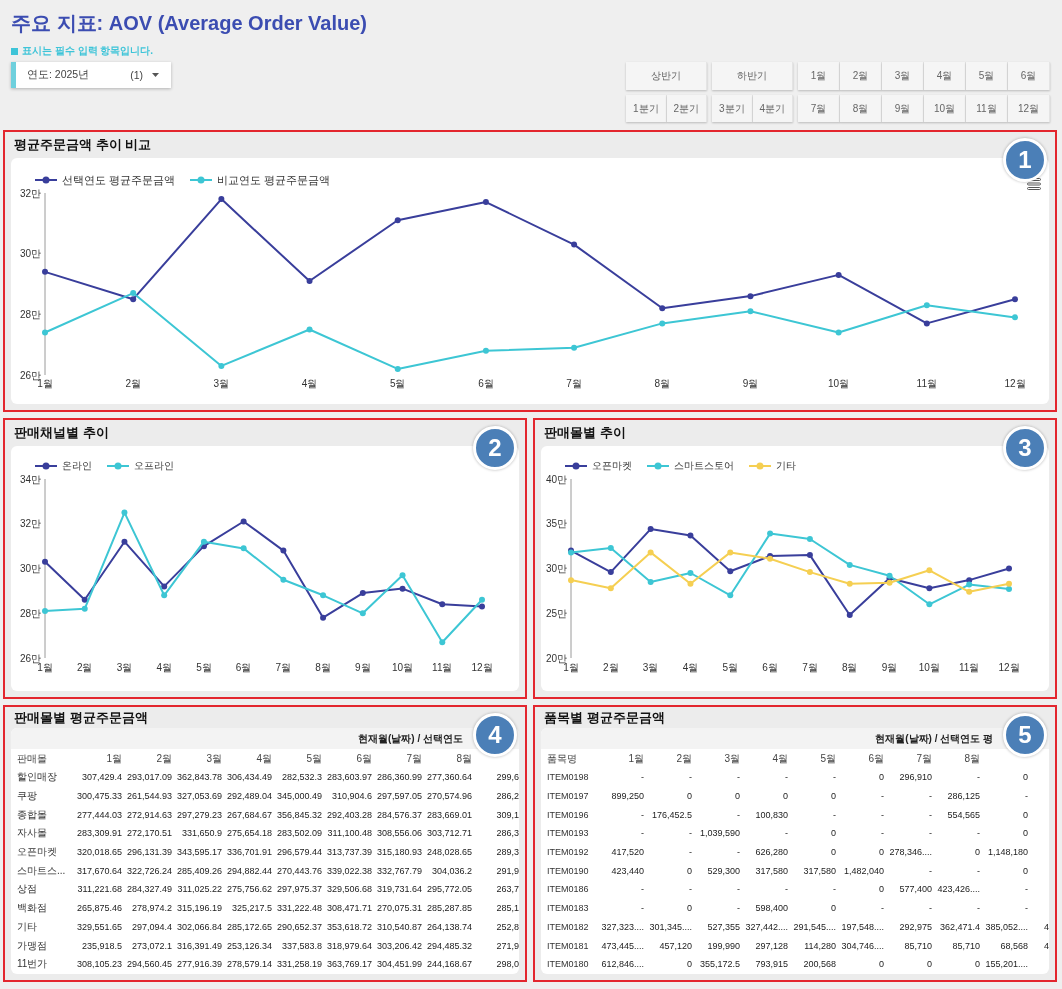 This screenshot has height=989, width=1062. What do you see at coordinates (903, 76) in the screenshot?
I see `month-button: 3월` at bounding box center [903, 76].